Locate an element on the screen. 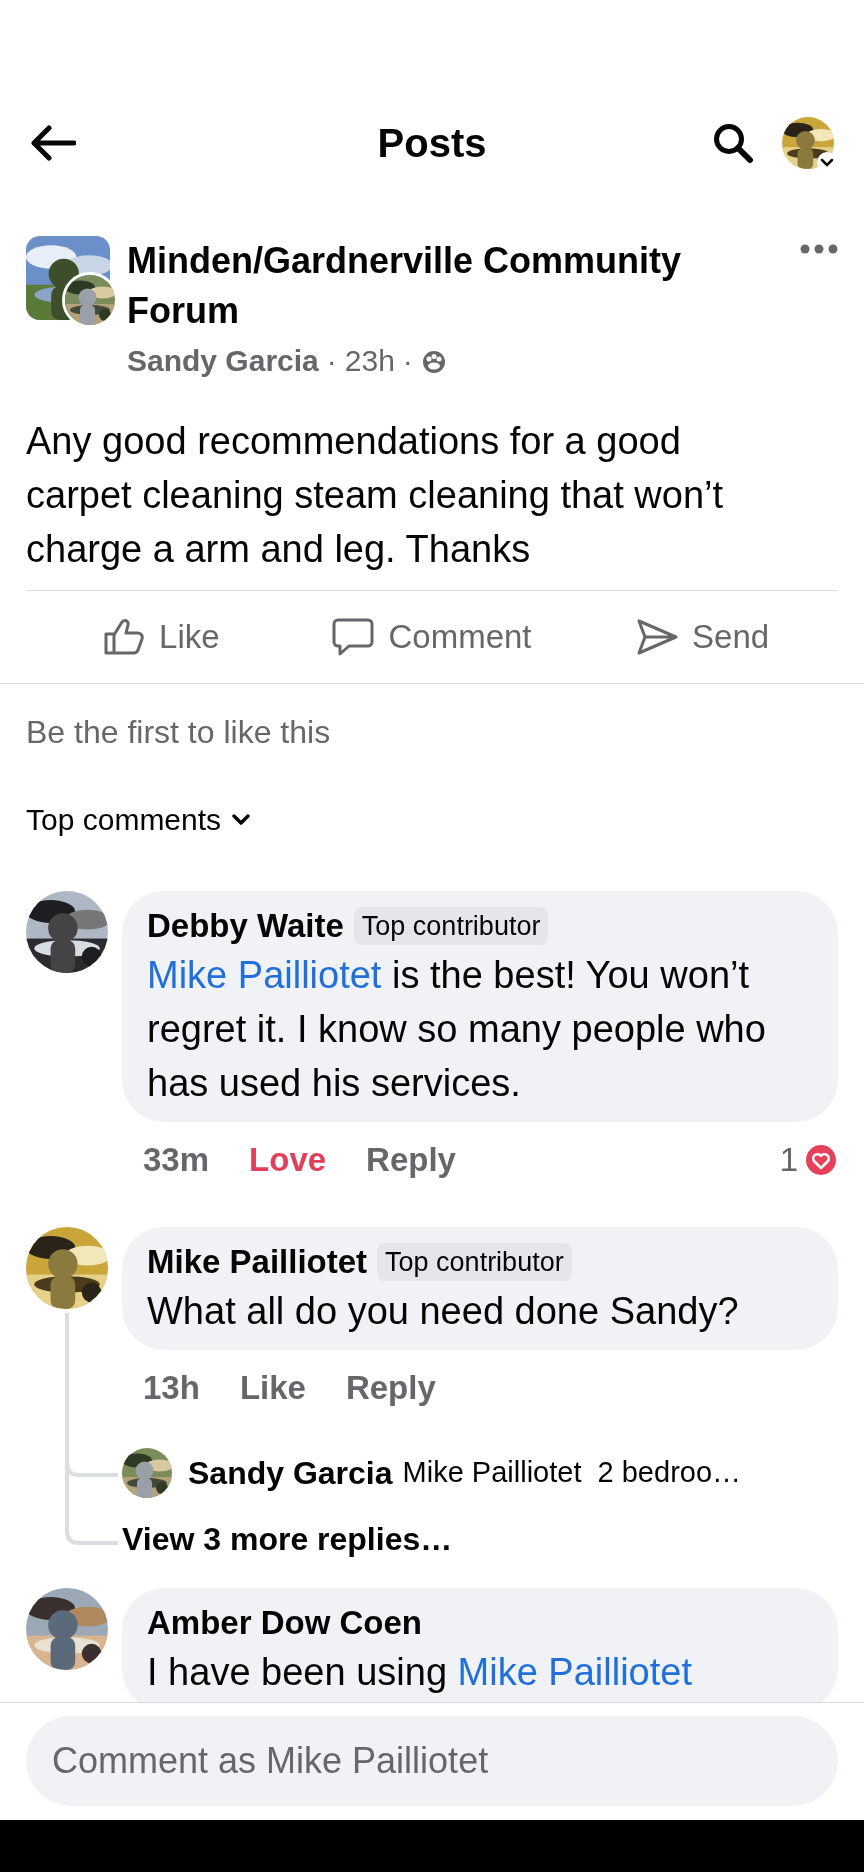 This screenshot has width=864, height=1872. back-arrow-icon is located at coordinates (53, 142).